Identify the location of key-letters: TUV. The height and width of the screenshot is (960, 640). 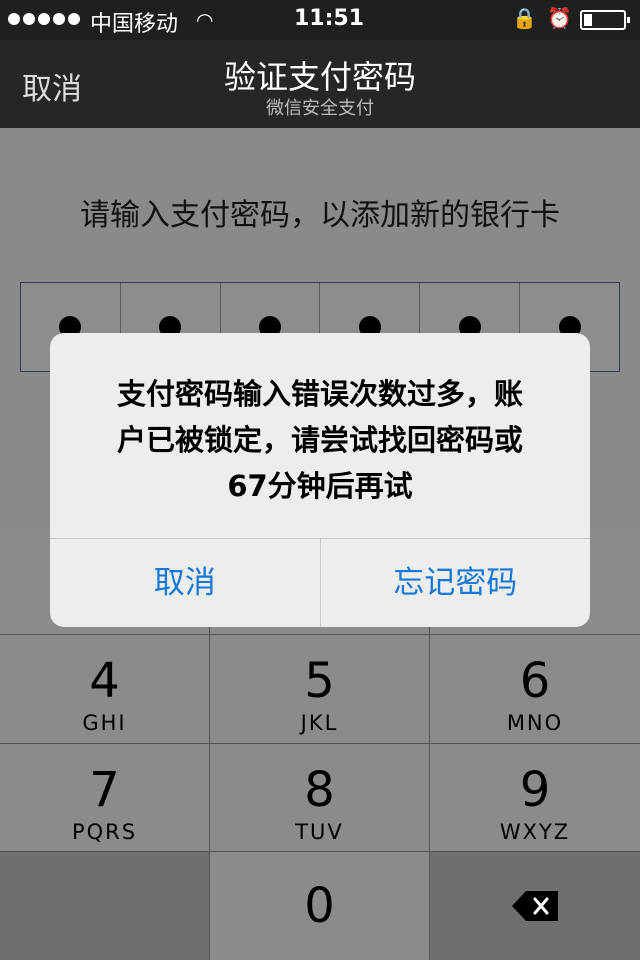
(319, 832).